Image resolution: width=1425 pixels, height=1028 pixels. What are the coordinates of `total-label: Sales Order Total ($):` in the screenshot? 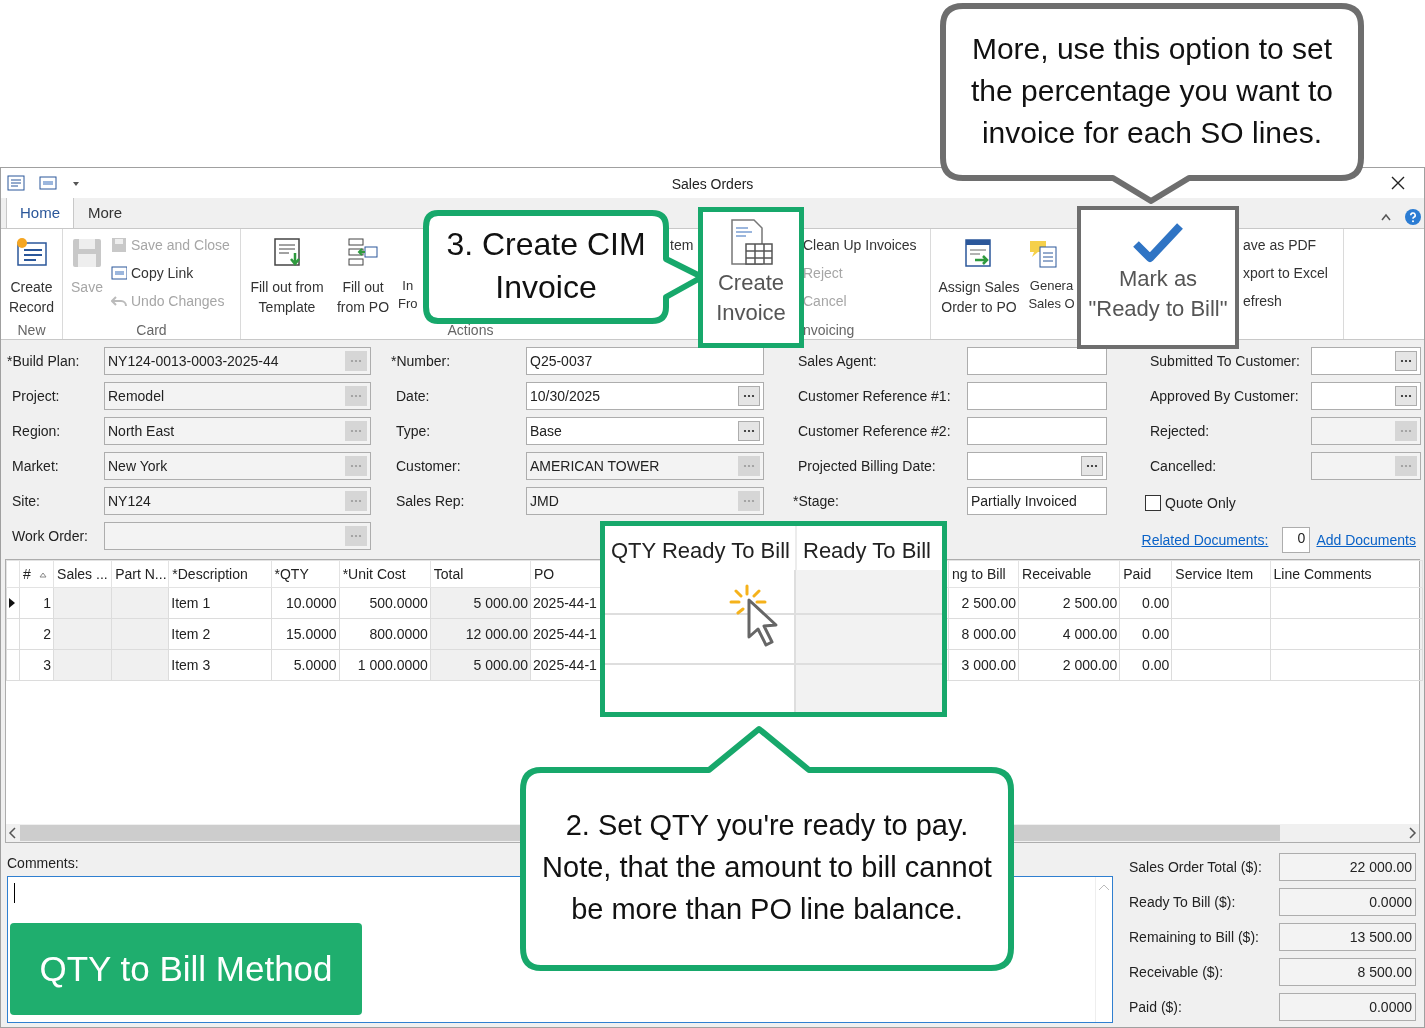 It's located at (1196, 867).